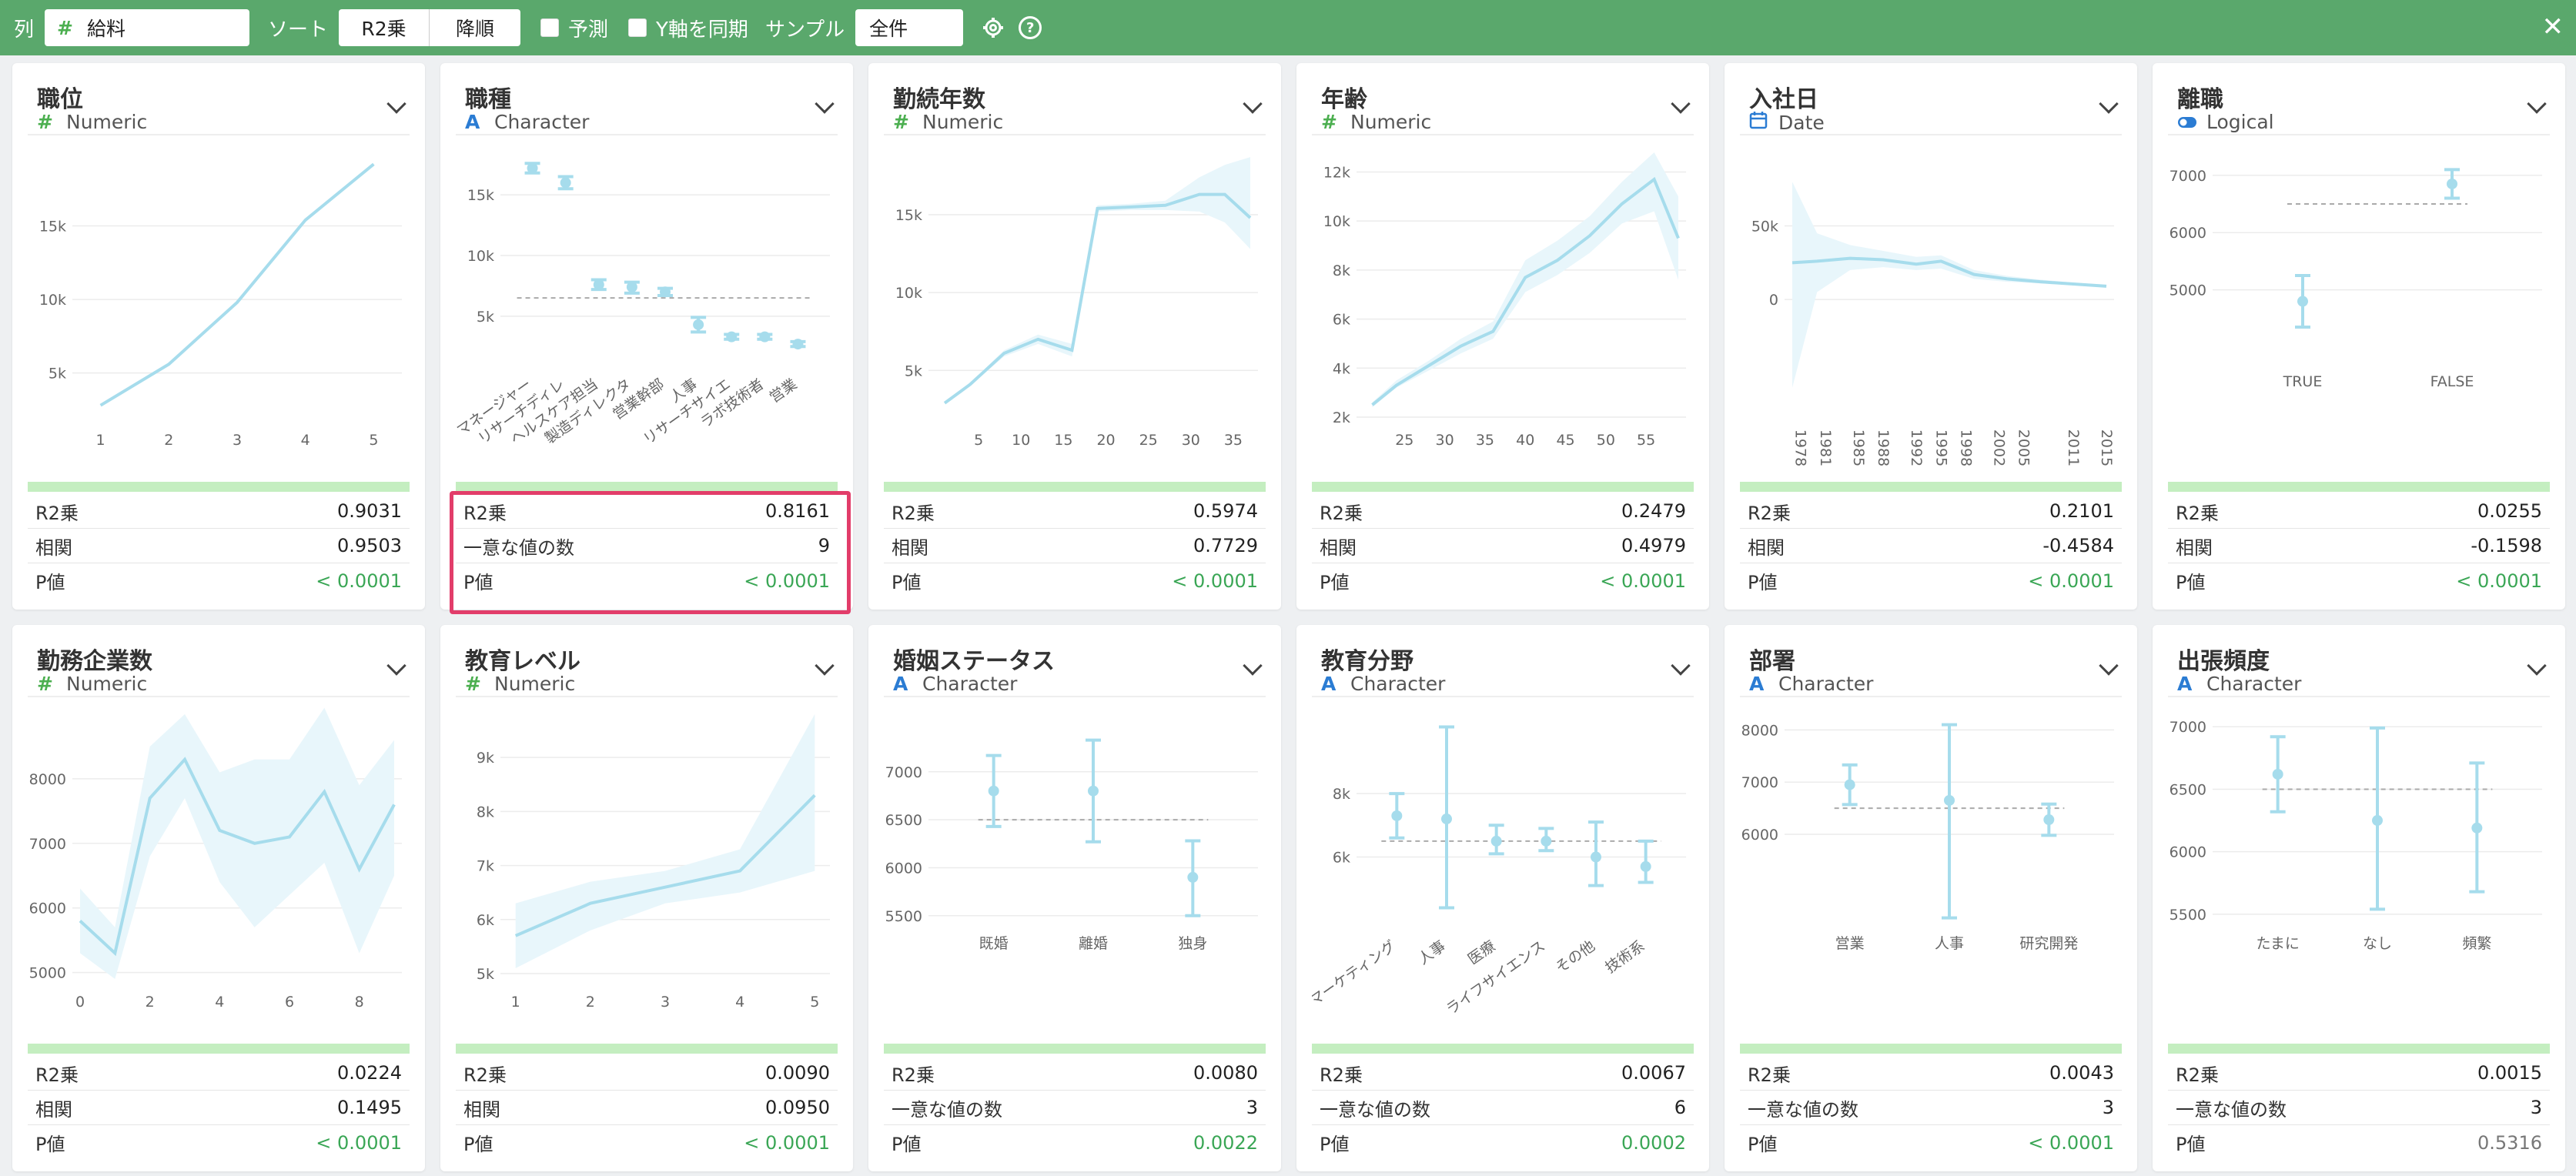 This screenshot has height=1176, width=2576. I want to click on y-tick-label: 8000, so click(1759, 730).